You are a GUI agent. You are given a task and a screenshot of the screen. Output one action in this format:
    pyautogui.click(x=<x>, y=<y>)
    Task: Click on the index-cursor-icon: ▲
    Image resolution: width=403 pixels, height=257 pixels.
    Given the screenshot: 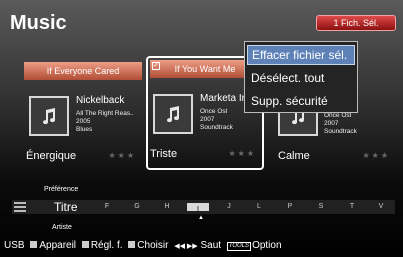 What is the action you would take?
    pyautogui.click(x=201, y=218)
    